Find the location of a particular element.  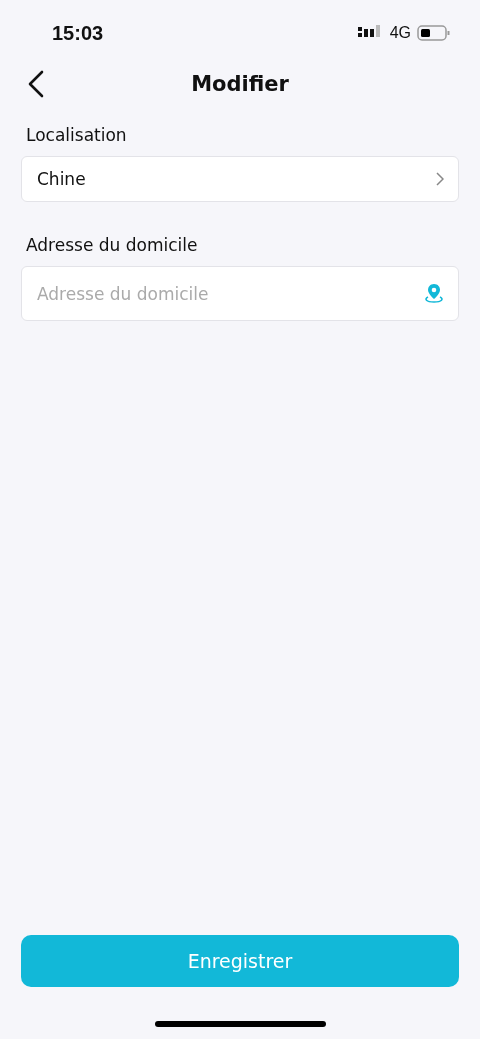

chevron-icon is located at coordinates (440, 179).